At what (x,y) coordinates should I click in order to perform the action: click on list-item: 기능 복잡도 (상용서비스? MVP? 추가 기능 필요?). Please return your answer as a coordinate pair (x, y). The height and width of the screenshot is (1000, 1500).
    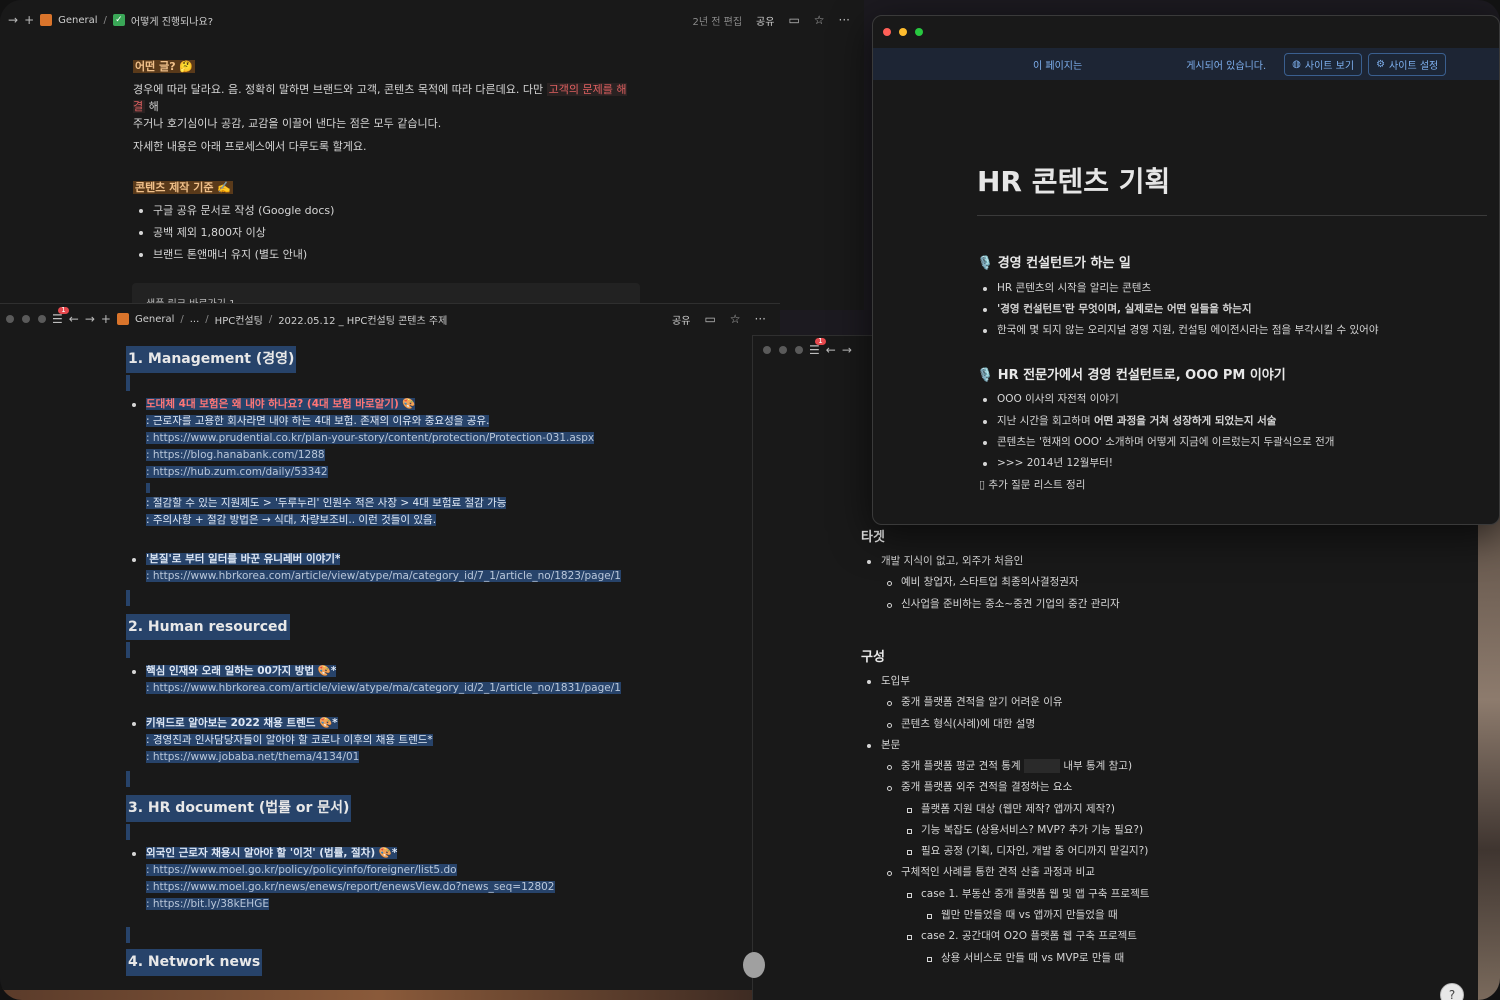
    Looking at the image, I should click on (1181, 830).